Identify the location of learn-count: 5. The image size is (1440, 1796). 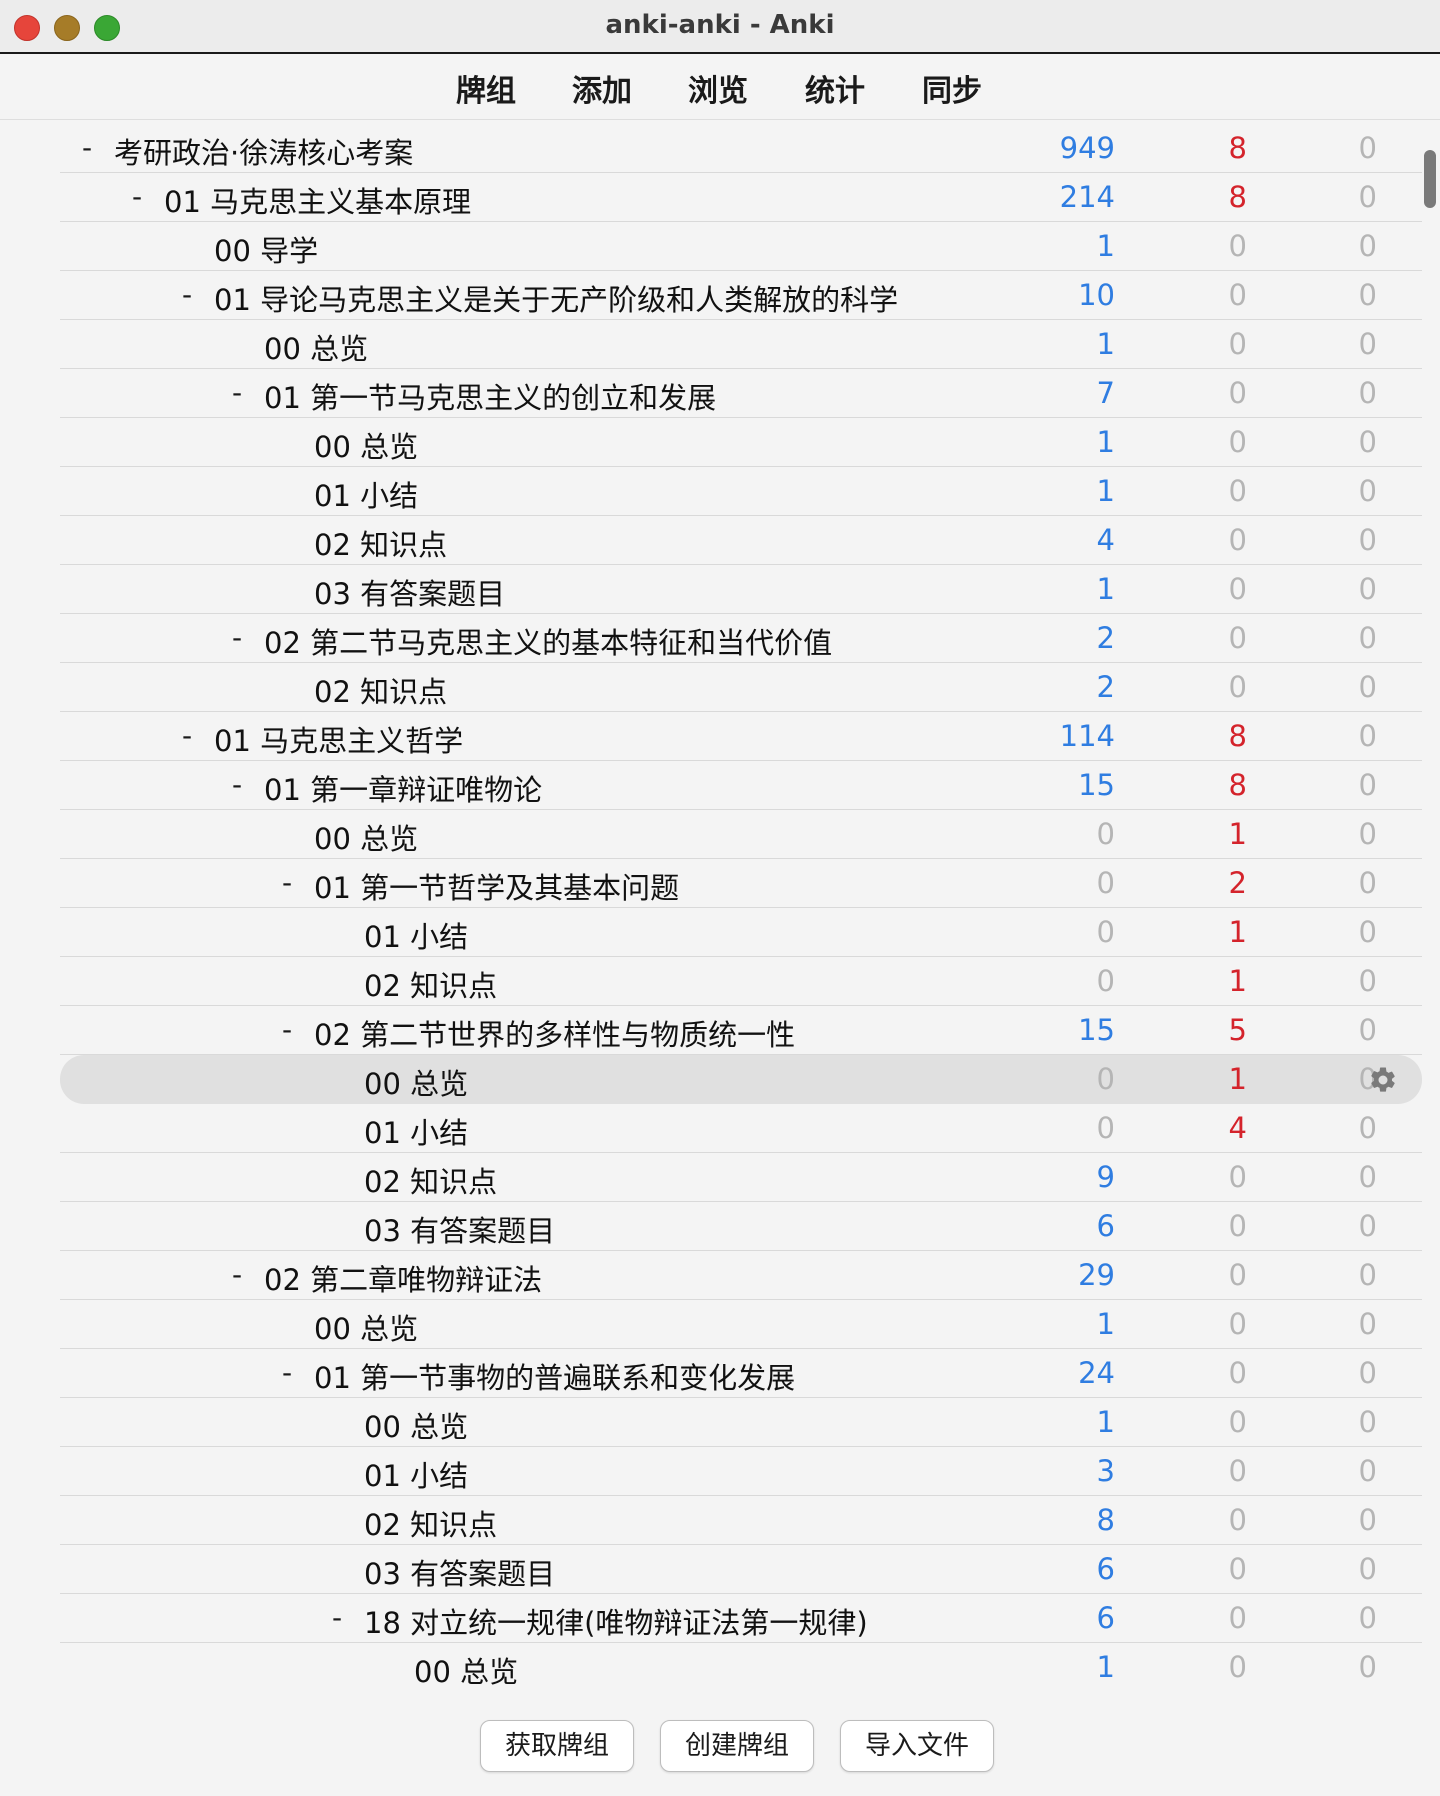
(1237, 1030).